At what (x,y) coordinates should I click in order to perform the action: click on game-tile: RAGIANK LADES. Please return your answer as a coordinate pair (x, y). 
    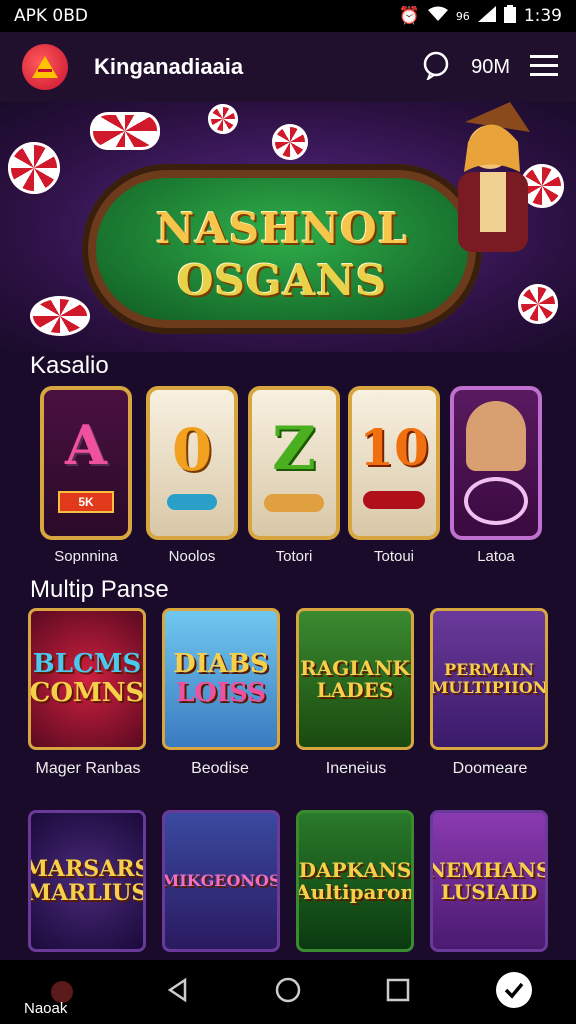
    Looking at the image, I should click on (355, 679).